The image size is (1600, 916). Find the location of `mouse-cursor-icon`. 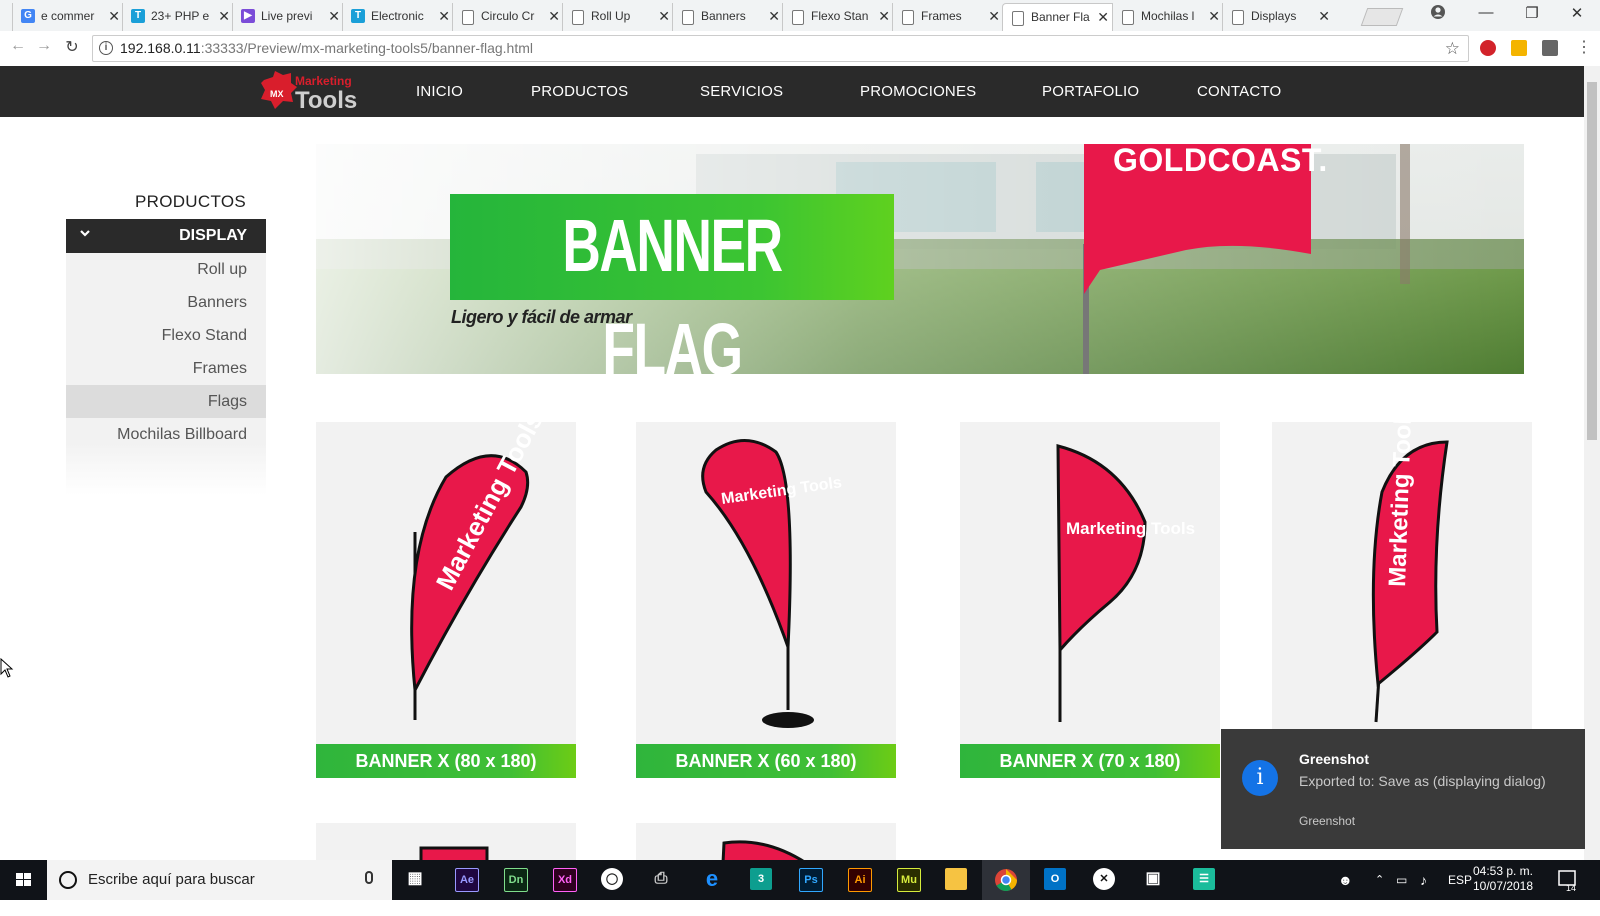

mouse-cursor-icon is located at coordinates (7, 668).